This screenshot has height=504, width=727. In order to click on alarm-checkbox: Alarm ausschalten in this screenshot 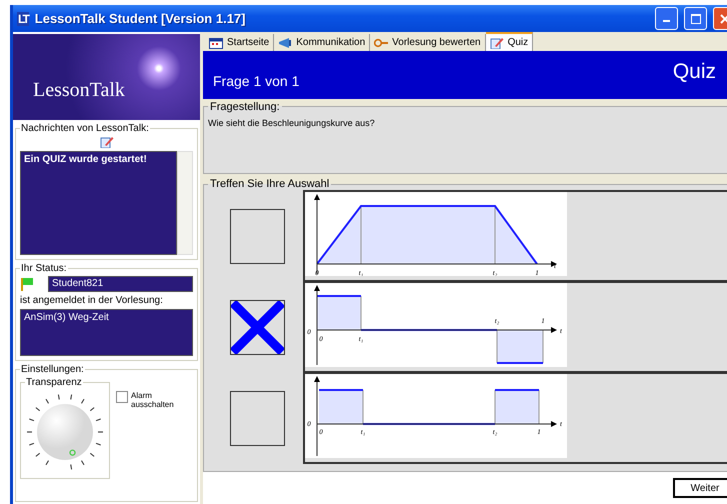, I will do `click(146, 435)`.